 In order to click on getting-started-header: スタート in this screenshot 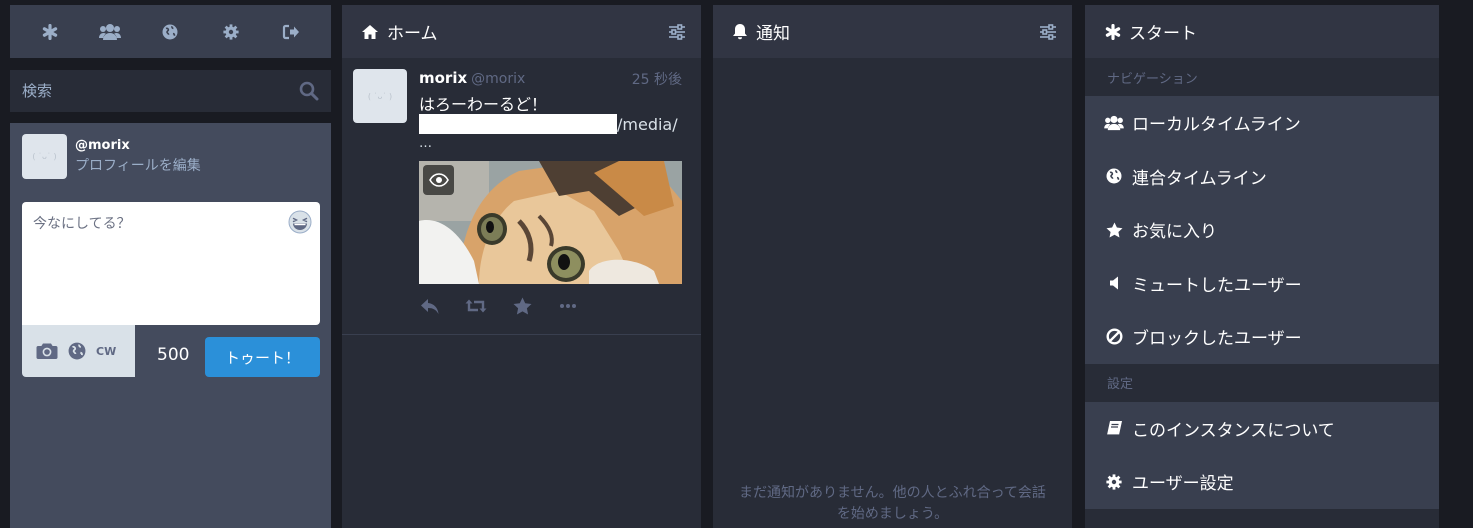, I will do `click(1262, 31)`.